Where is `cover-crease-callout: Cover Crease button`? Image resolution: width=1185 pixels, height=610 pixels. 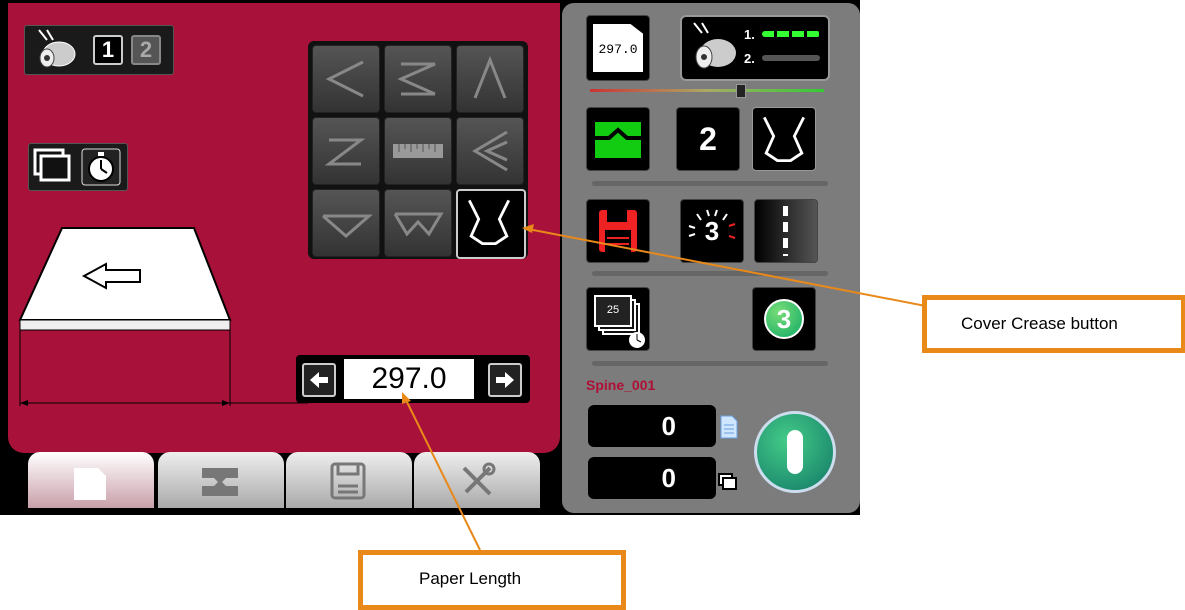 cover-crease-callout: Cover Crease button is located at coordinates (1053, 324).